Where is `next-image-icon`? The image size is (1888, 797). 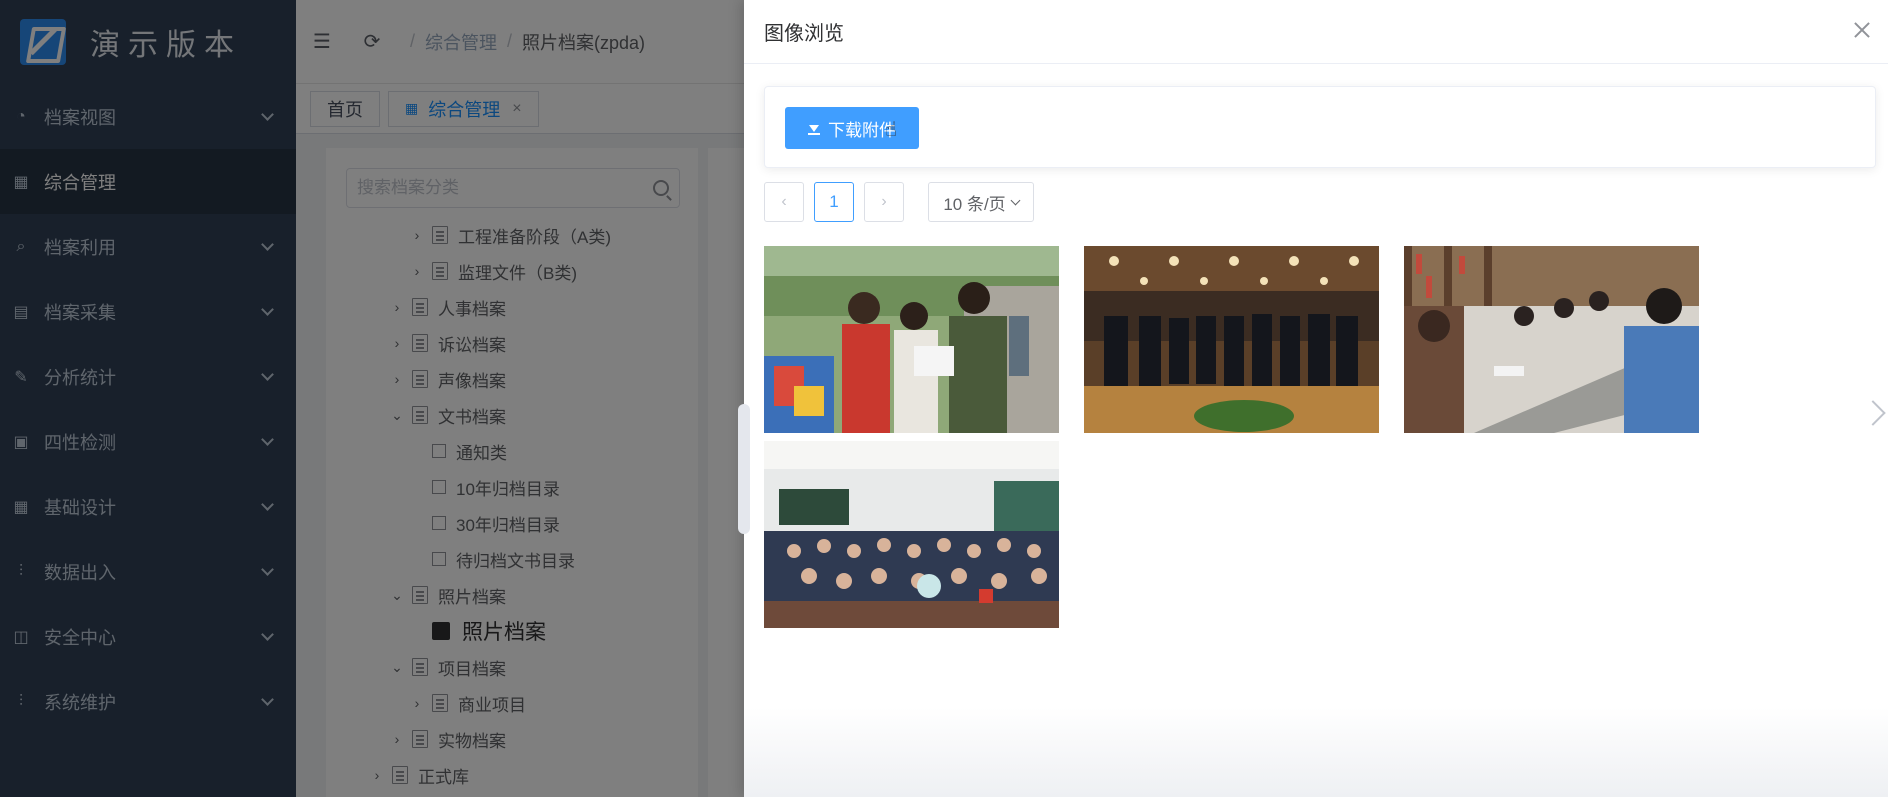 next-image-icon is located at coordinates (1873, 413).